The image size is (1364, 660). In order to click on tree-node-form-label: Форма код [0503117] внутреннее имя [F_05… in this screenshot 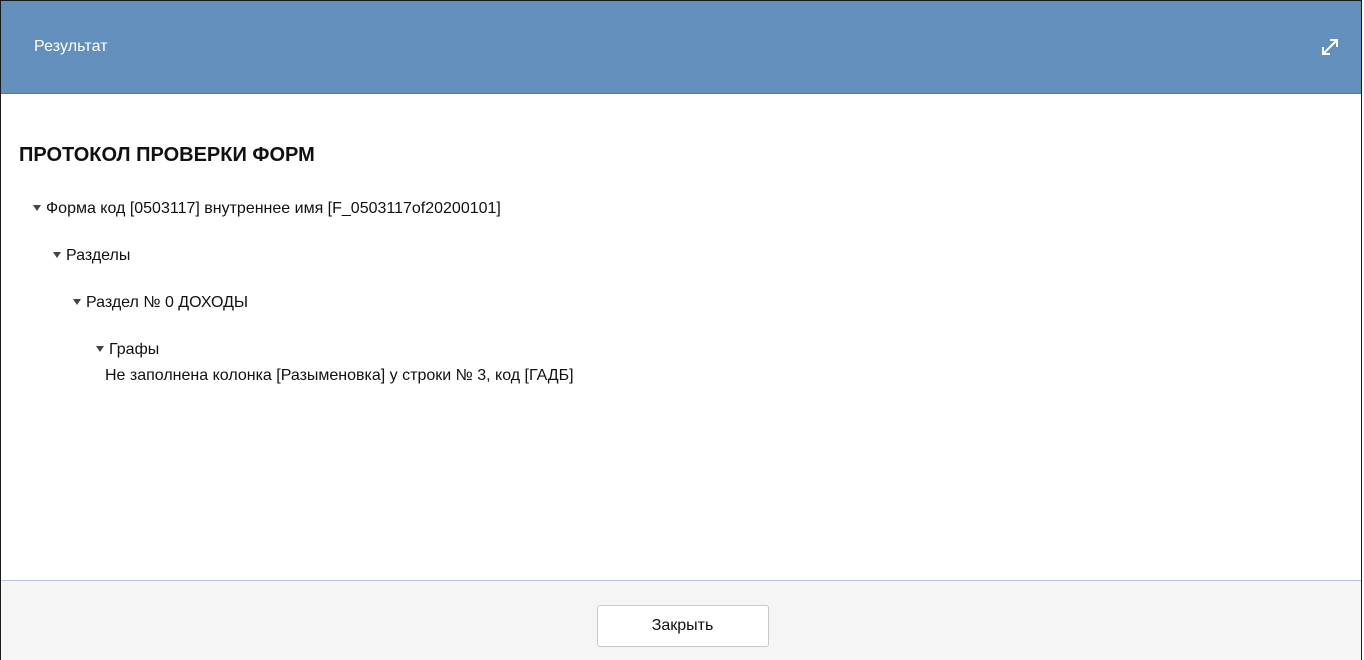, I will do `click(273, 208)`.